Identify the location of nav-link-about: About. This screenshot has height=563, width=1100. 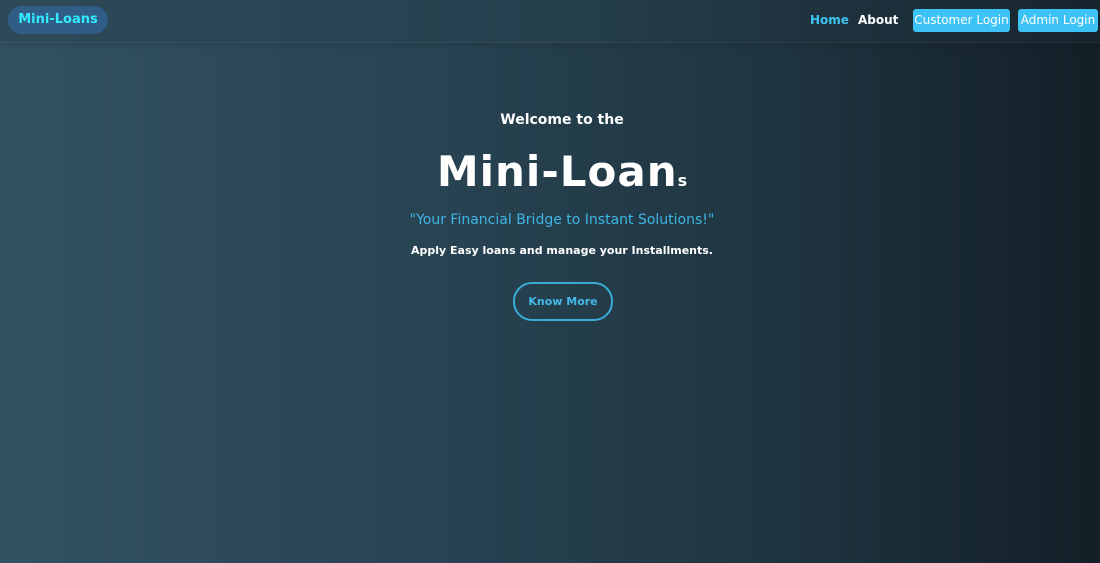
(878, 20).